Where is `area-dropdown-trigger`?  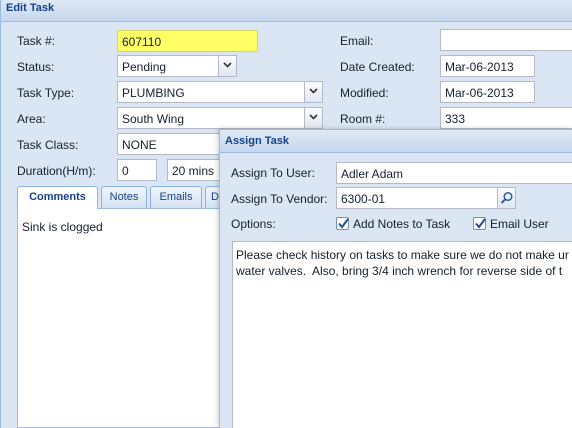
area-dropdown-trigger is located at coordinates (313, 118).